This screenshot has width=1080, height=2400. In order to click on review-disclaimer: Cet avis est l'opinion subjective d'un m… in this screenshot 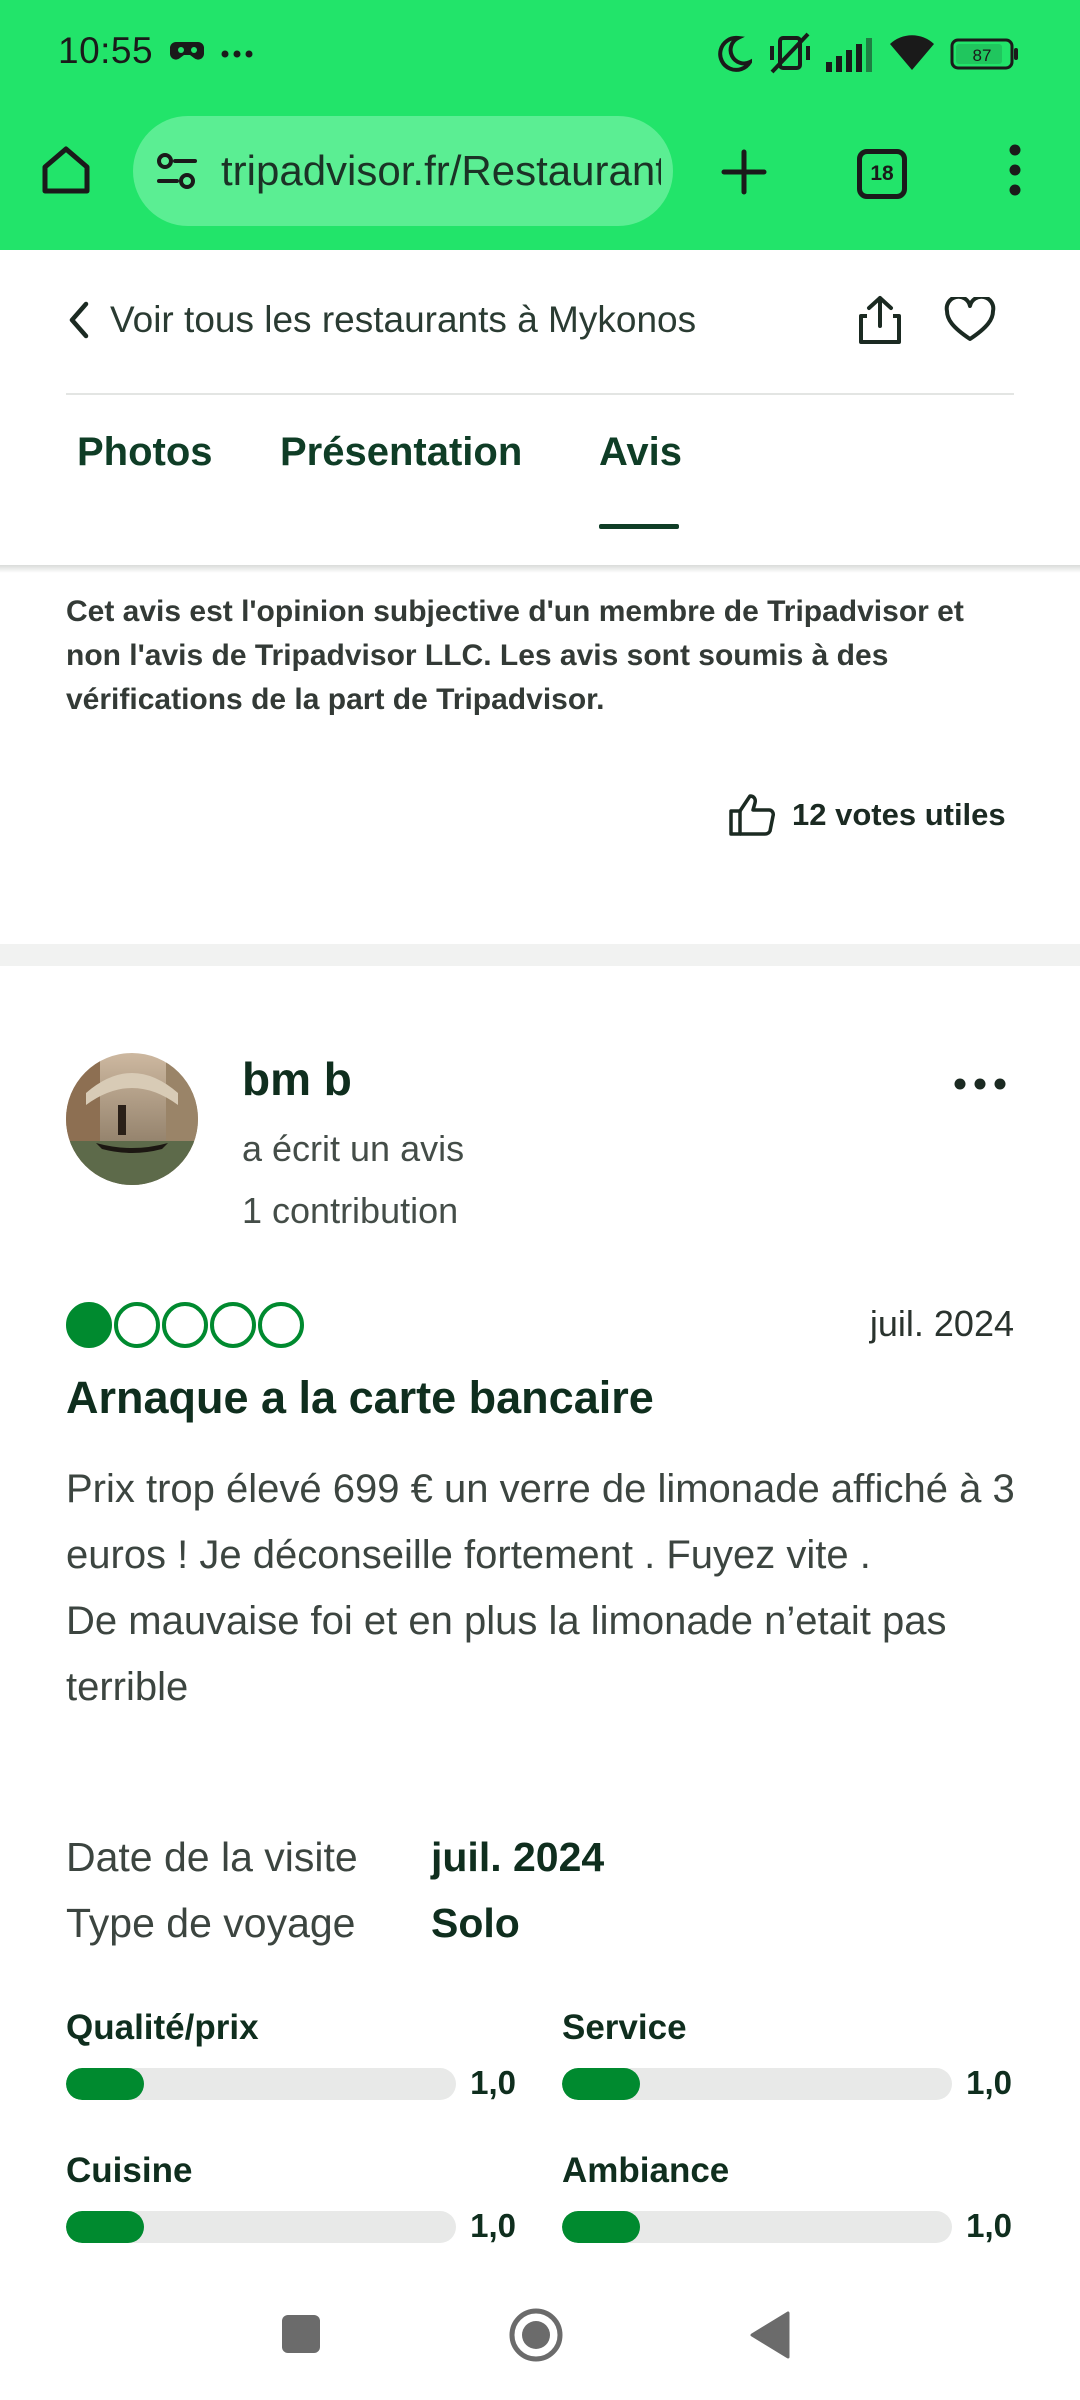, I will do `click(515, 655)`.